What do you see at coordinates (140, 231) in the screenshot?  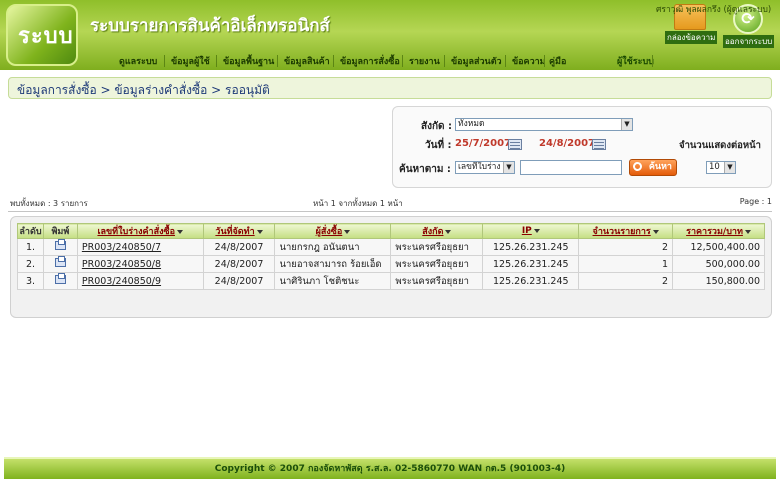 I see `col-header-draft-no: เลขที่ใบร่างคำสั่งซื้อ` at bounding box center [140, 231].